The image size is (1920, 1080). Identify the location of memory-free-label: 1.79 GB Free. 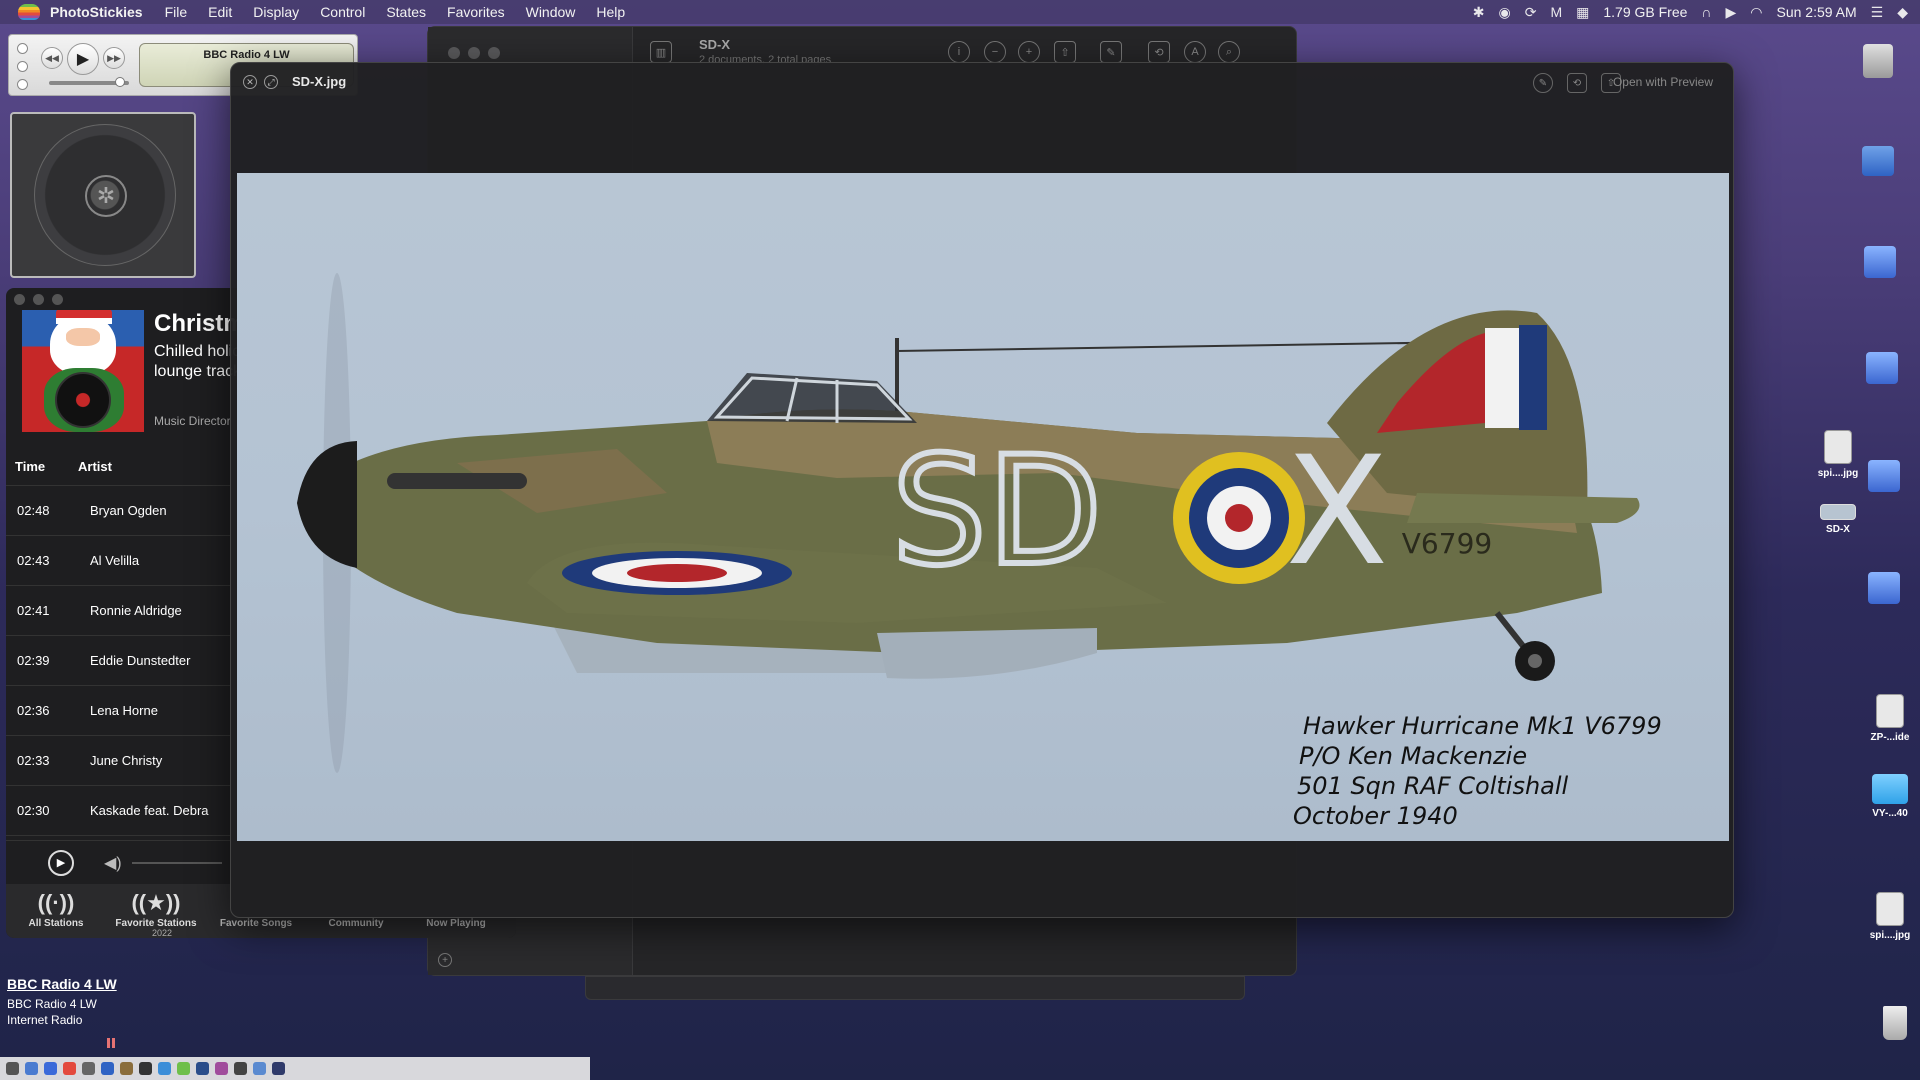
(1645, 12).